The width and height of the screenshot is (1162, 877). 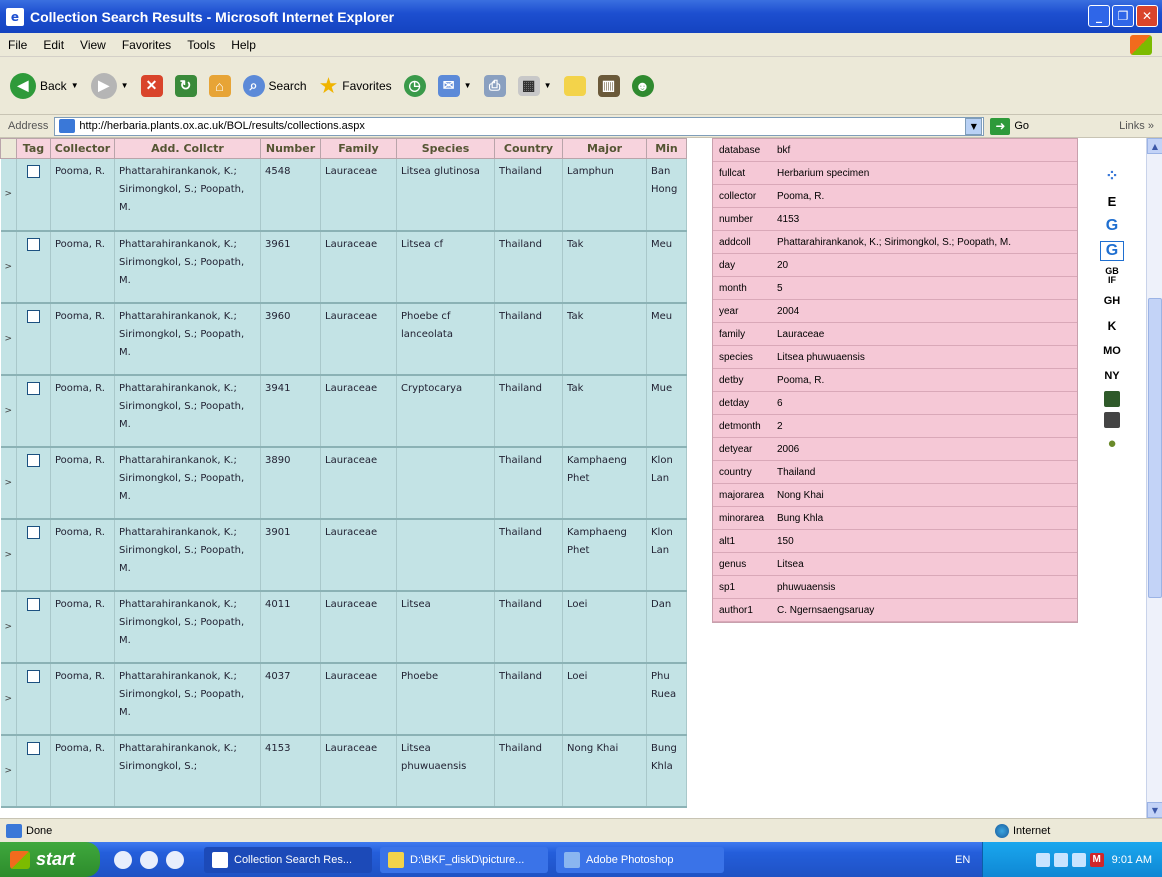 I want to click on gbif-dots-icon: ⁘, so click(x=1112, y=176).